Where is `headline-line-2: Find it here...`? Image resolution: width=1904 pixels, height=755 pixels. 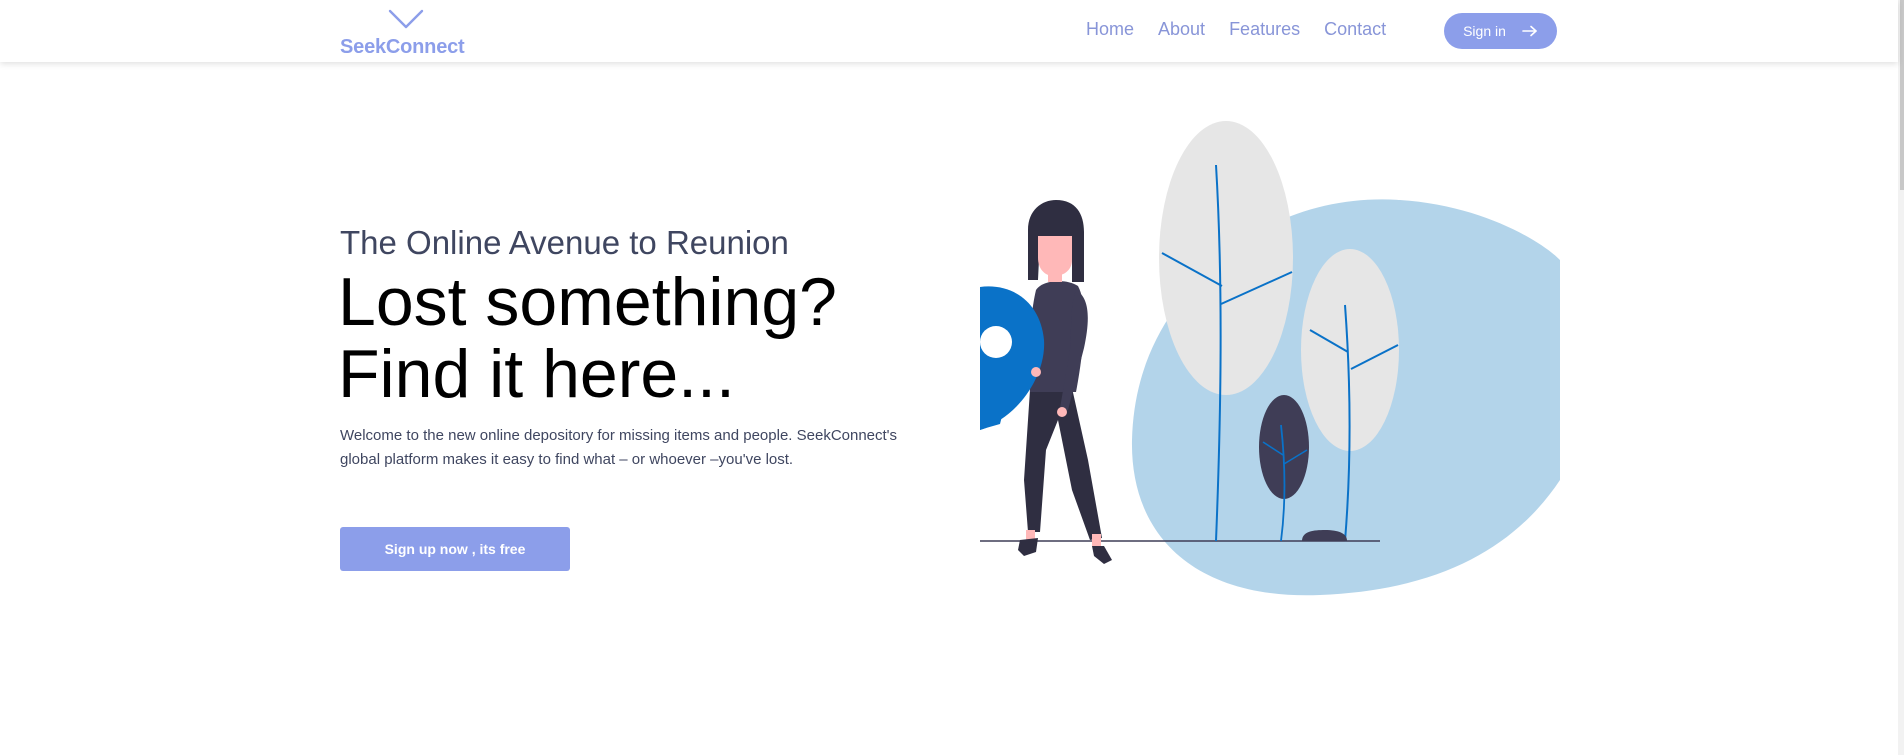
headline-line-2: Find it here... is located at coordinates (536, 374).